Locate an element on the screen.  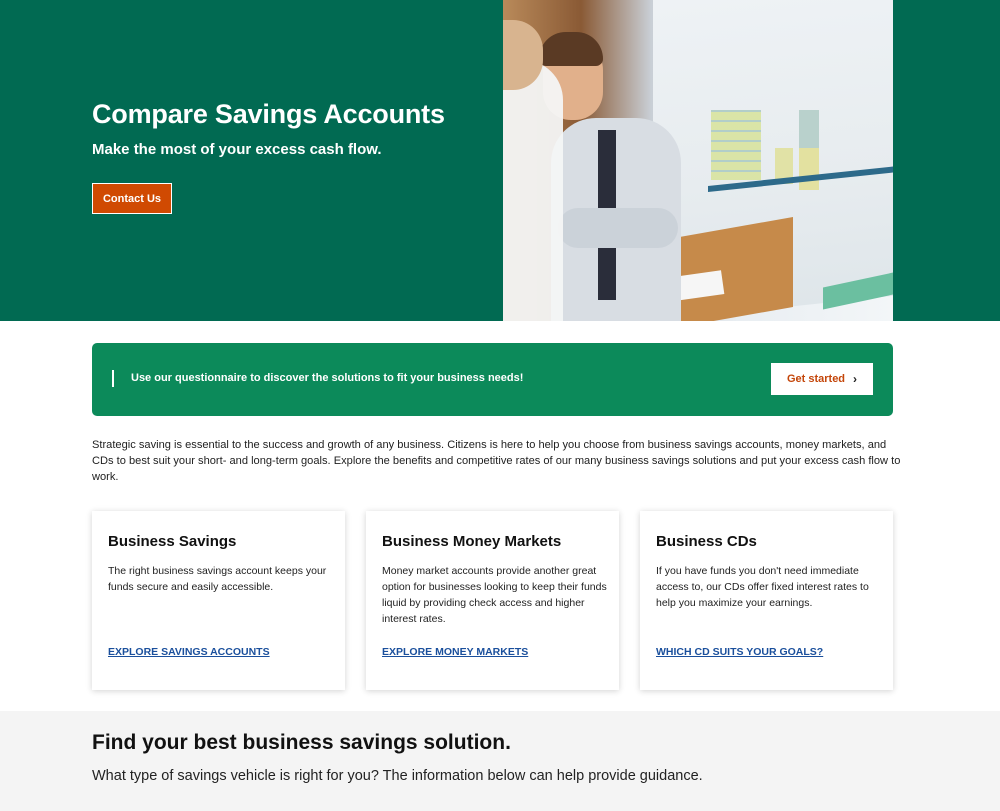
card-title: Business Savings is located at coordinates (172, 541).